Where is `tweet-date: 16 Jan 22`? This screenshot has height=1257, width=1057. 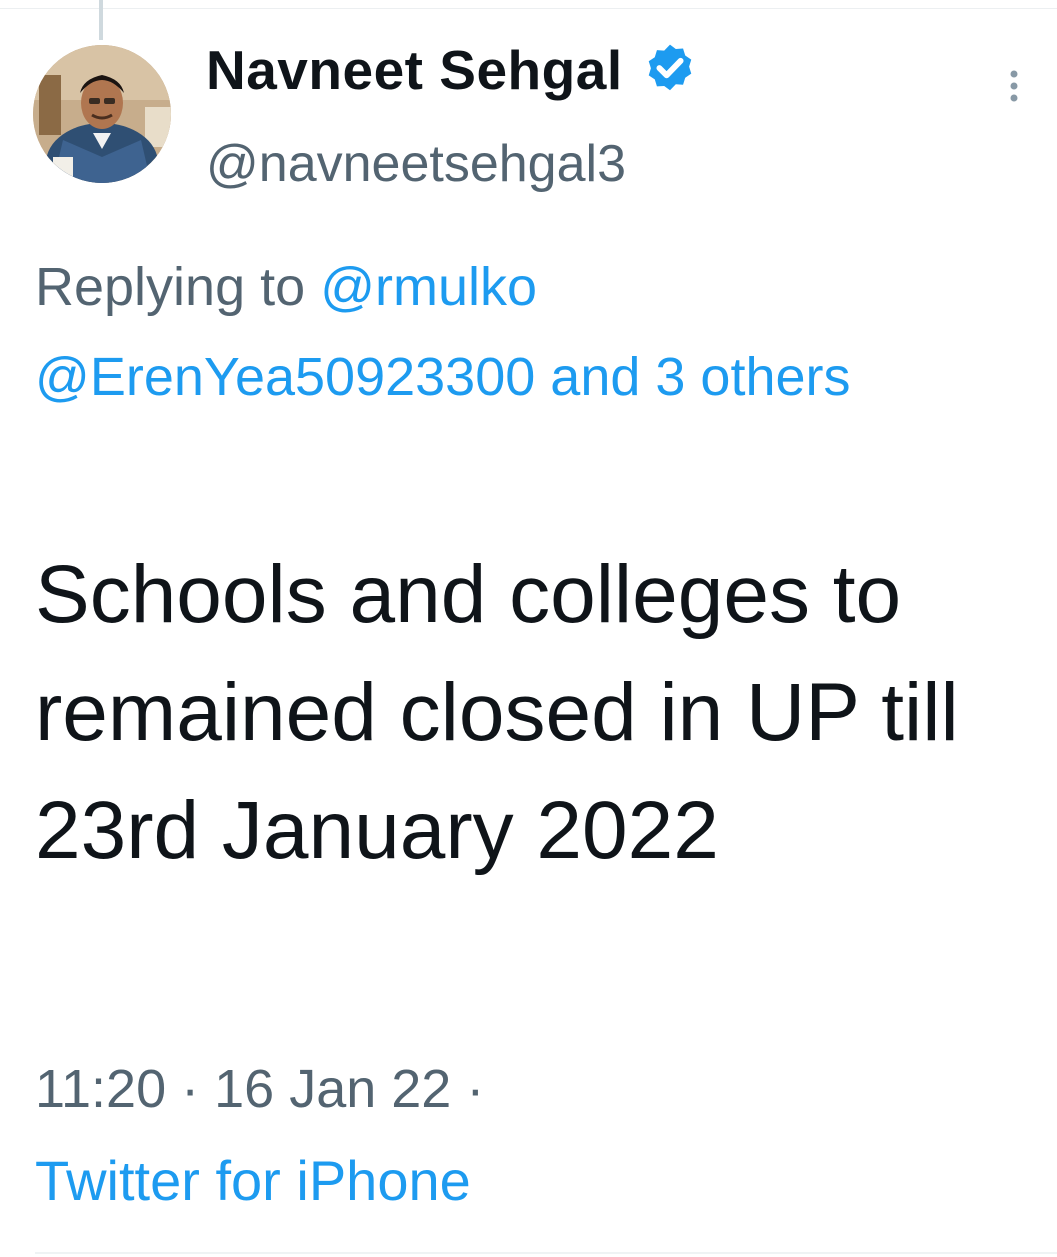 tweet-date: 16 Jan 22 is located at coordinates (332, 1089).